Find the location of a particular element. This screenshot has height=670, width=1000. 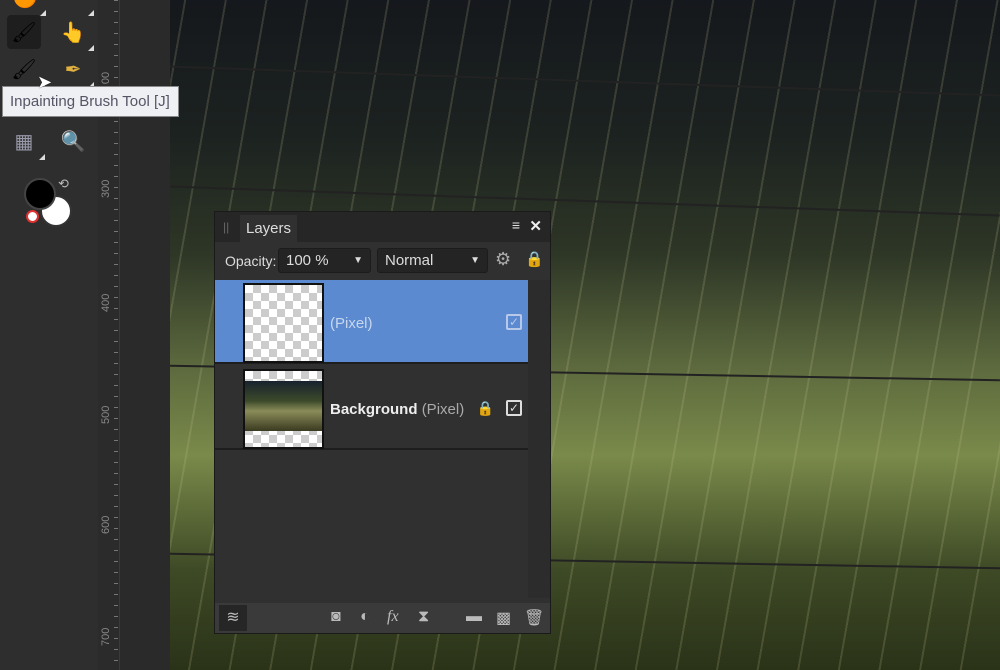

layer-name: (Pixel) is located at coordinates (351, 323).